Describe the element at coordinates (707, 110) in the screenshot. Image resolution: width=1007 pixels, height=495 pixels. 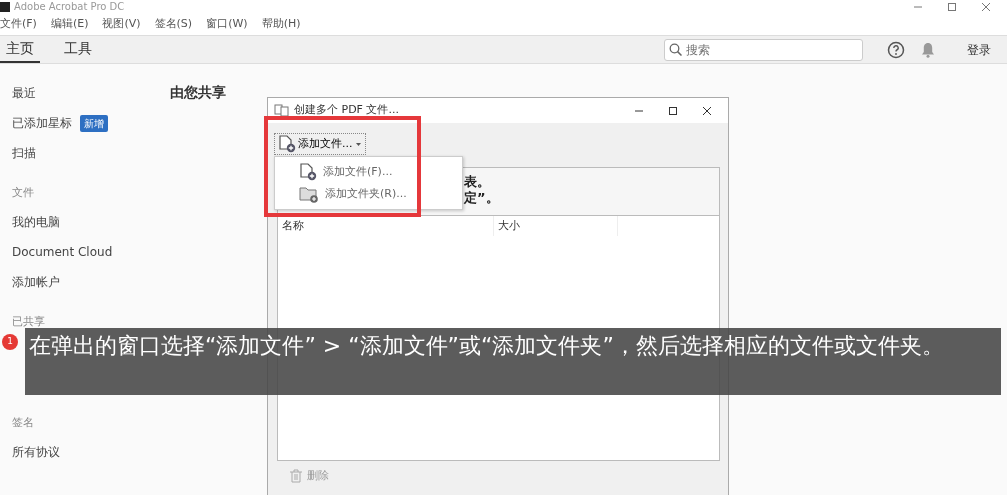
I see `close-icon` at that location.